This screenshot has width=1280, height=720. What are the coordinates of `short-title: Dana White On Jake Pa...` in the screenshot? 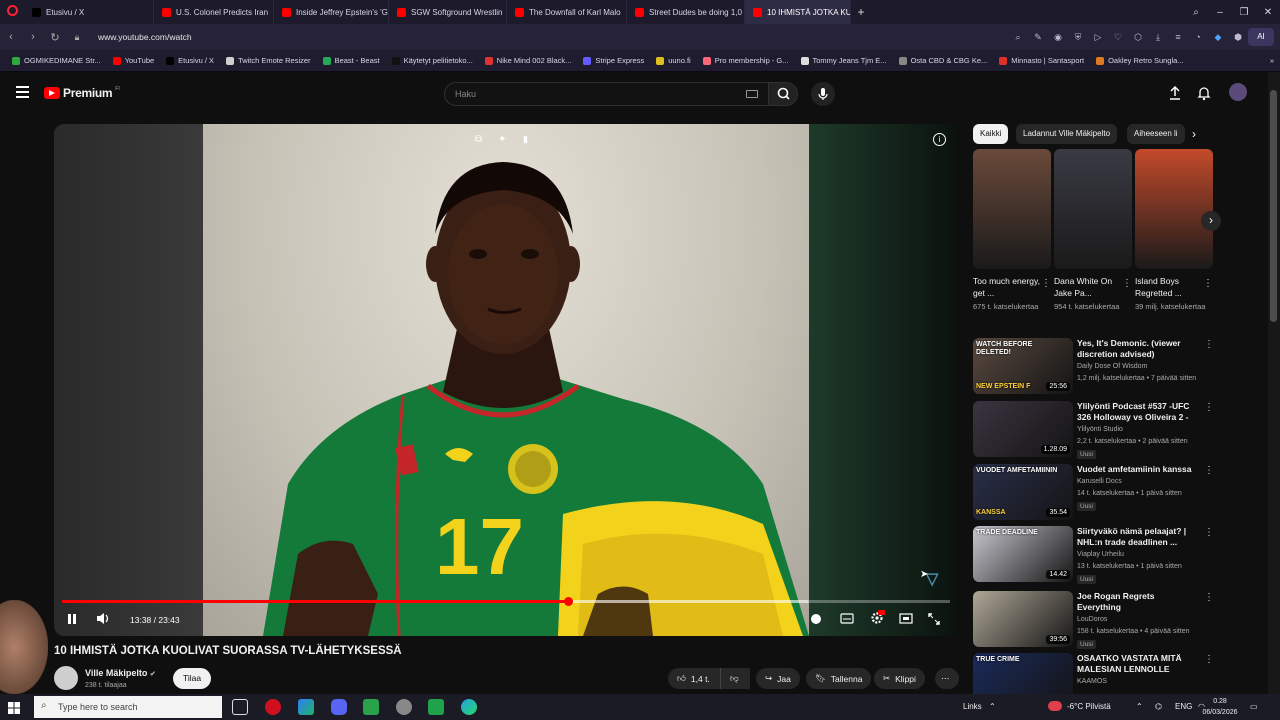 It's located at (1093, 287).